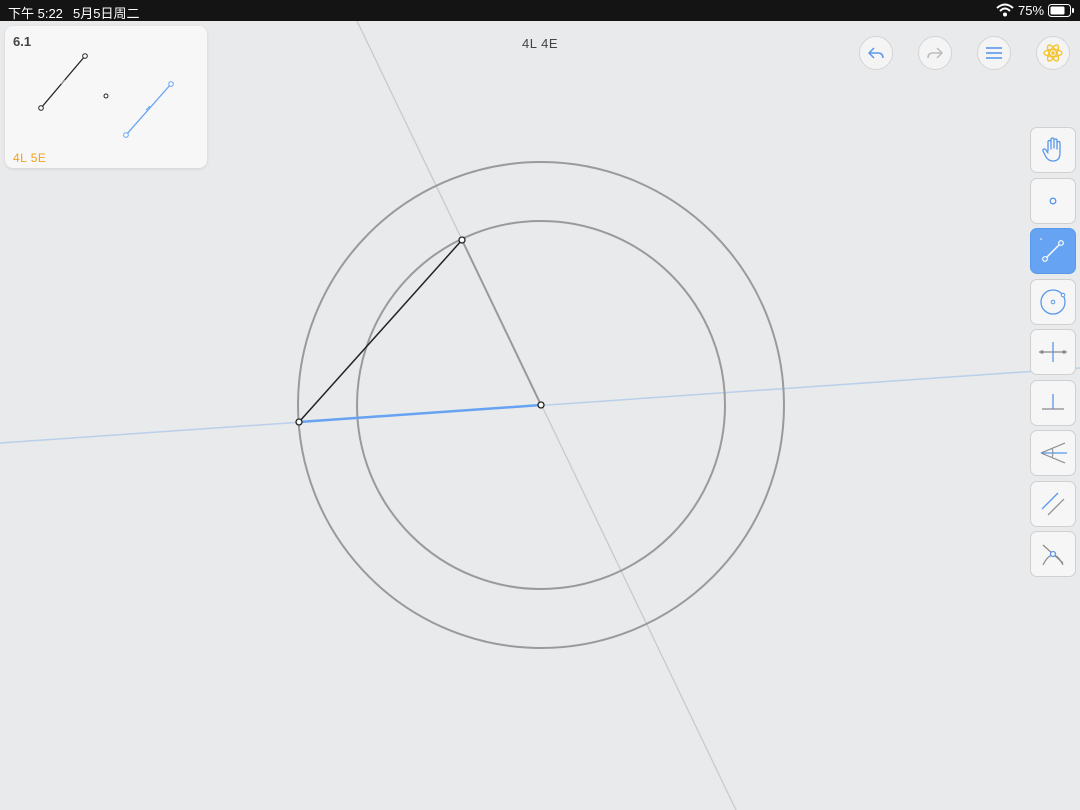  I want to click on perpendicular-tool, so click(1053, 403).